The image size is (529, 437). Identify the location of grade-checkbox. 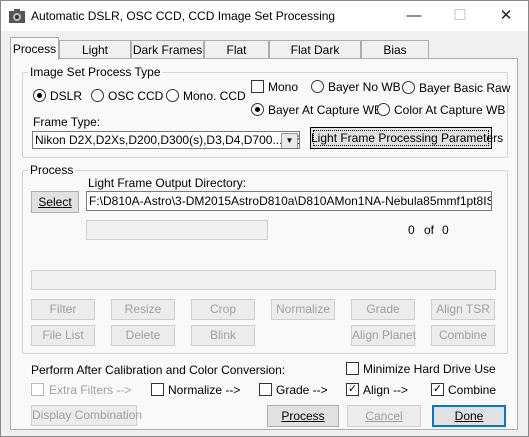
(265, 389).